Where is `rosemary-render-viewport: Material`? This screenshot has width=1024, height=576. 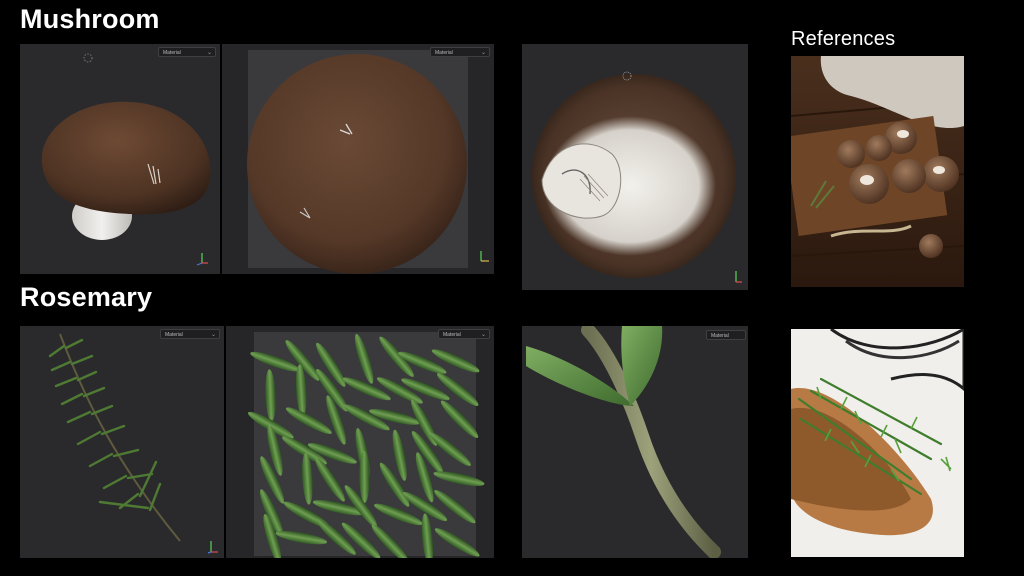 rosemary-render-viewport: Material is located at coordinates (635, 442).